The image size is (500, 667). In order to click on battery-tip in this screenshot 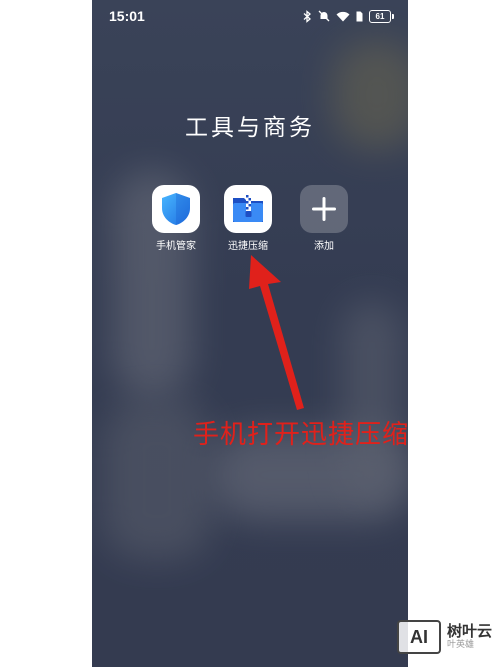, I will do `click(393, 16)`.